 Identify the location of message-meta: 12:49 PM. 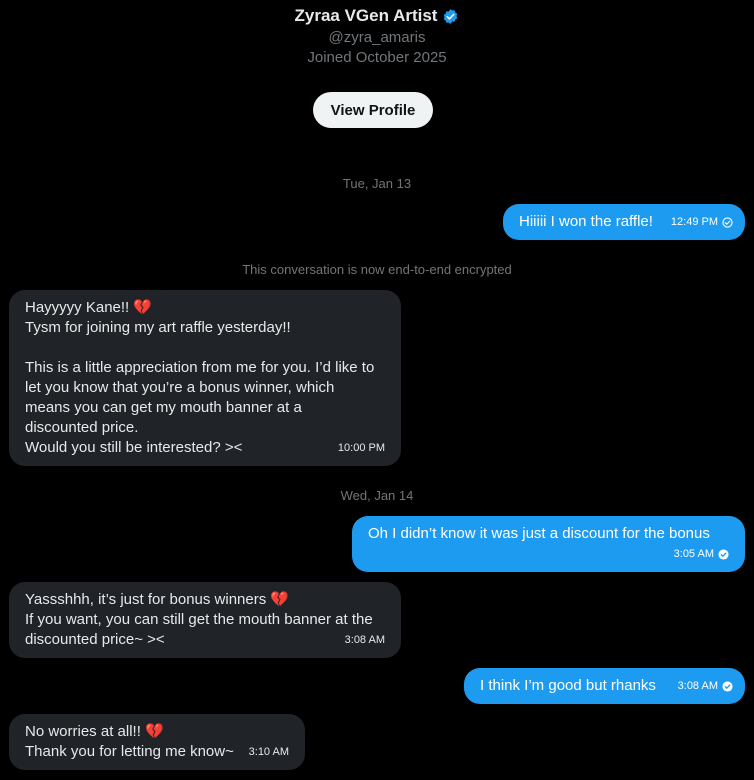
(702, 222).